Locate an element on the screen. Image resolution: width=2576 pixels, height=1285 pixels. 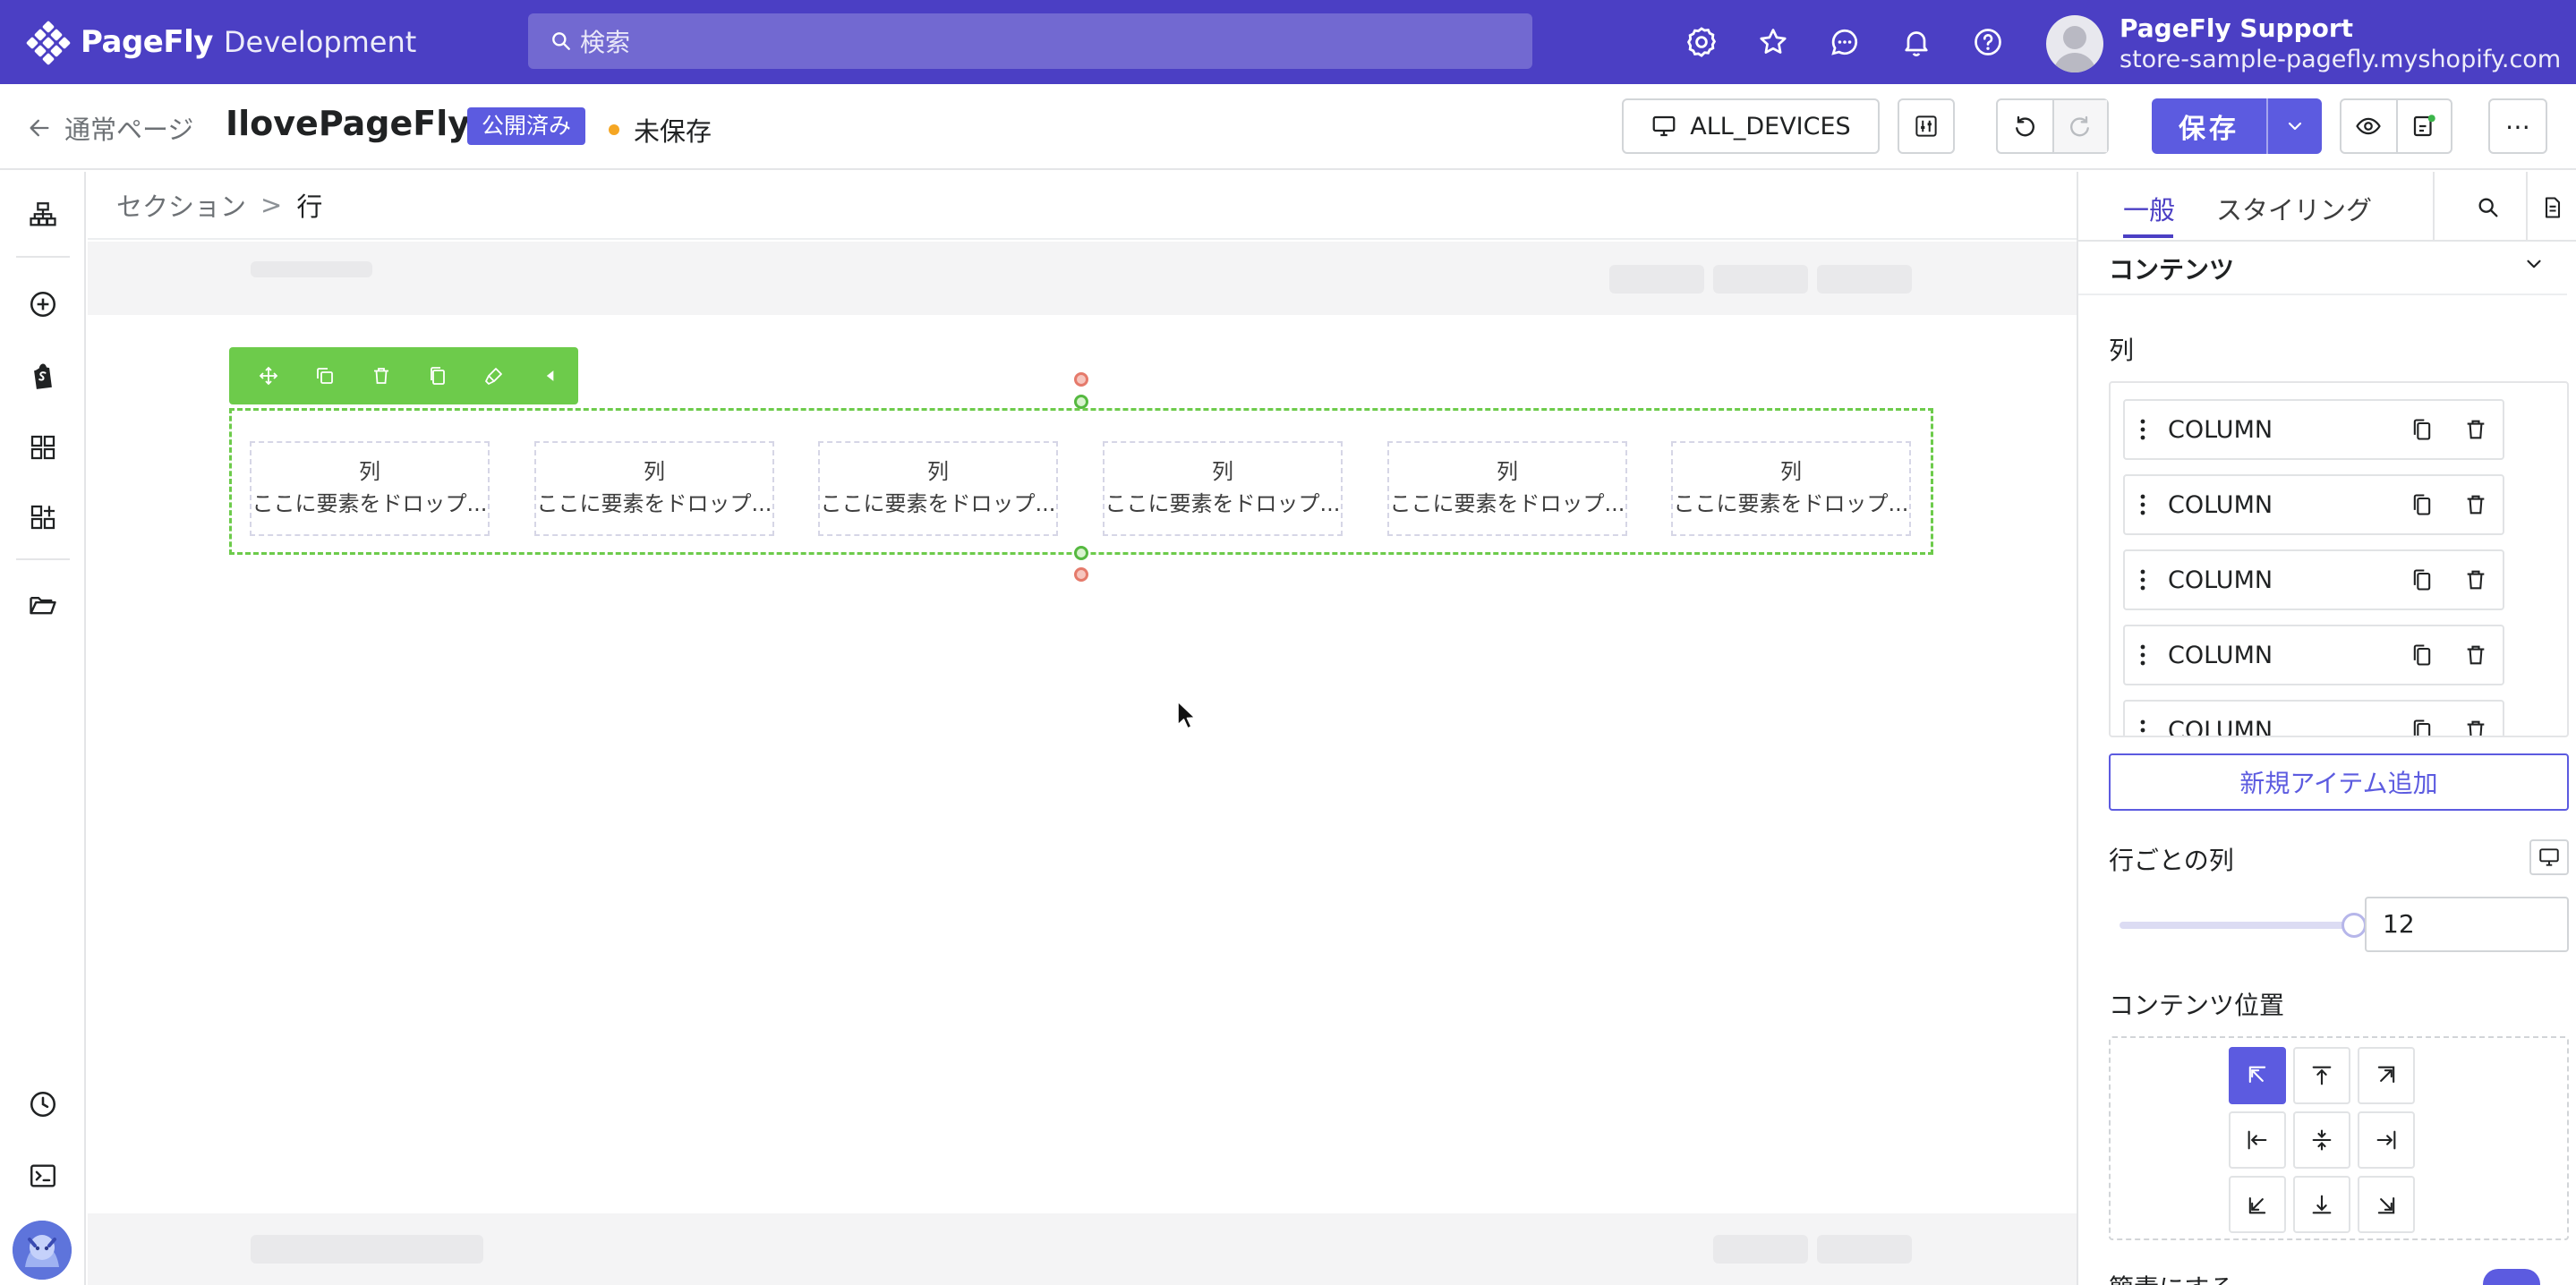
panel-search-icon is located at coordinates (2488, 208).